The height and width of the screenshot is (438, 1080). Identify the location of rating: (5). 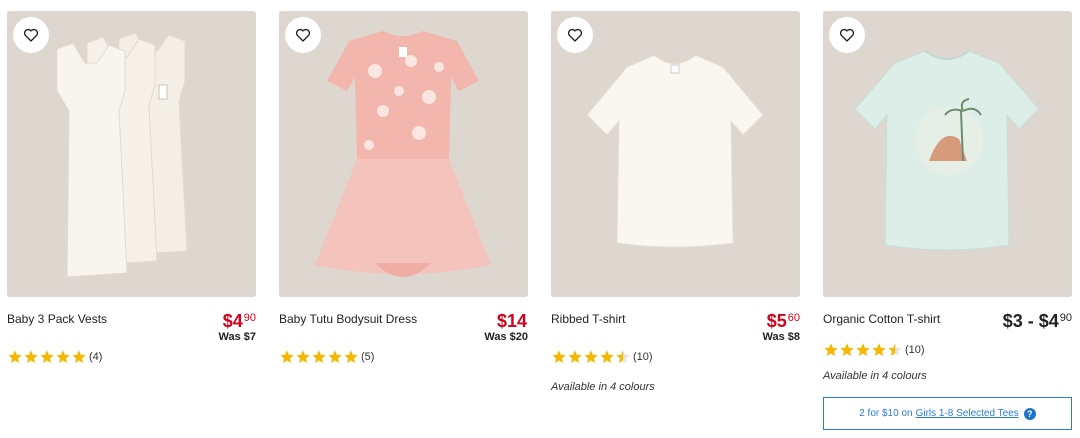
(326, 357).